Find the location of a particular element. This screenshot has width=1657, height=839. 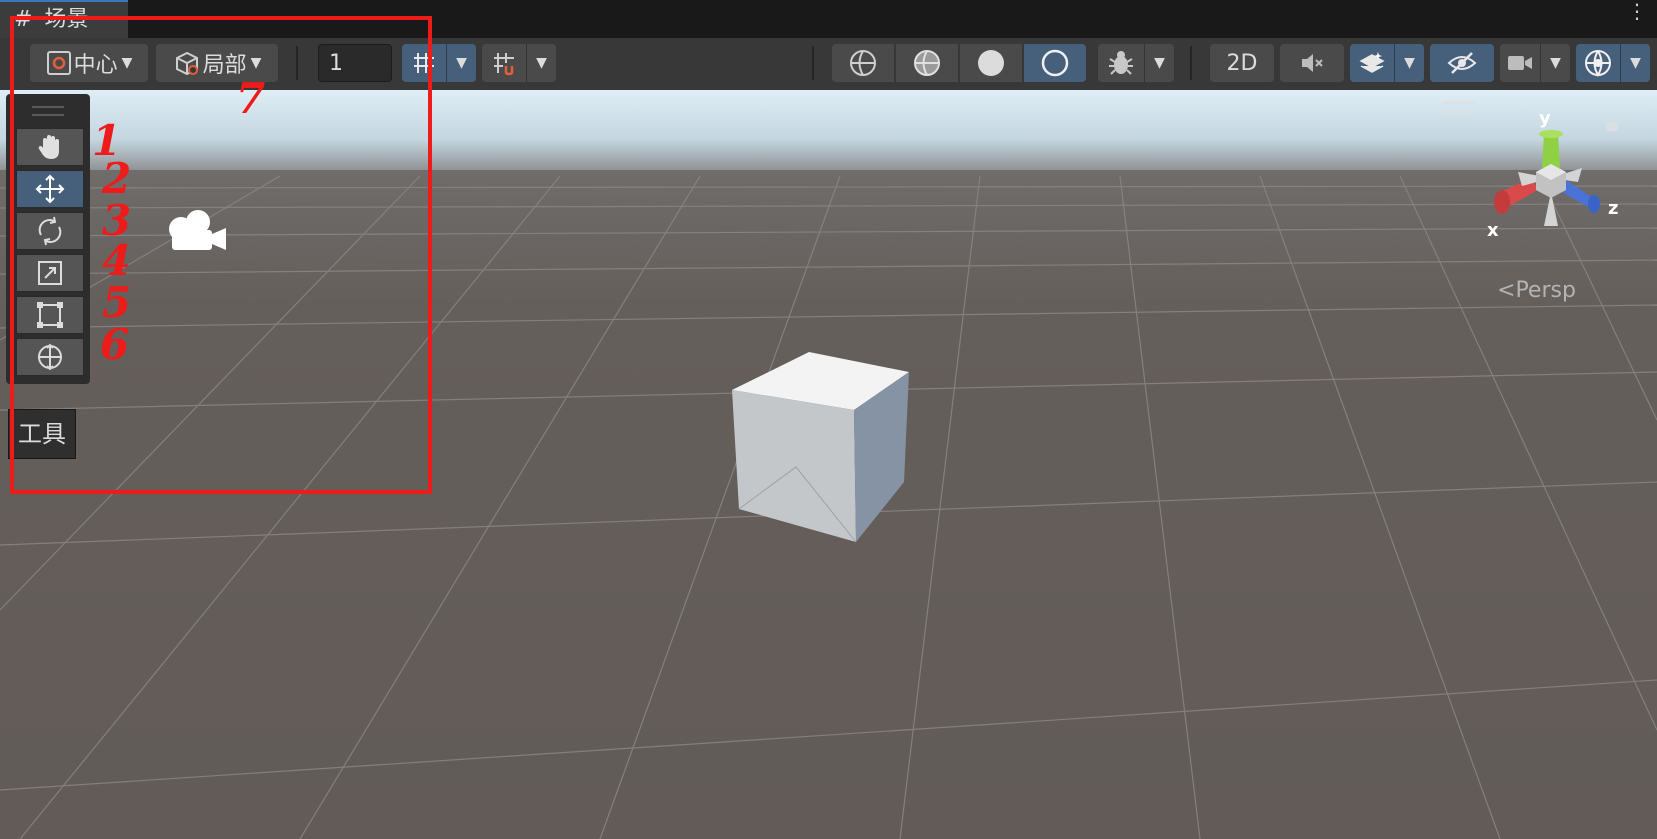

shaded-wireframe-button is located at coordinates (927, 63).